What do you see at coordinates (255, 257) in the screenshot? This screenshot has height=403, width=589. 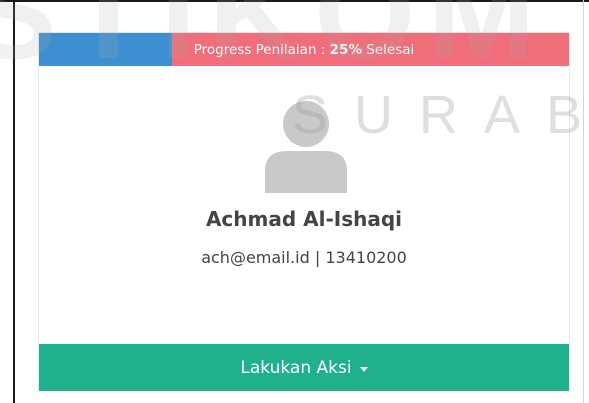 I see `student-email: ach@email.id` at bounding box center [255, 257].